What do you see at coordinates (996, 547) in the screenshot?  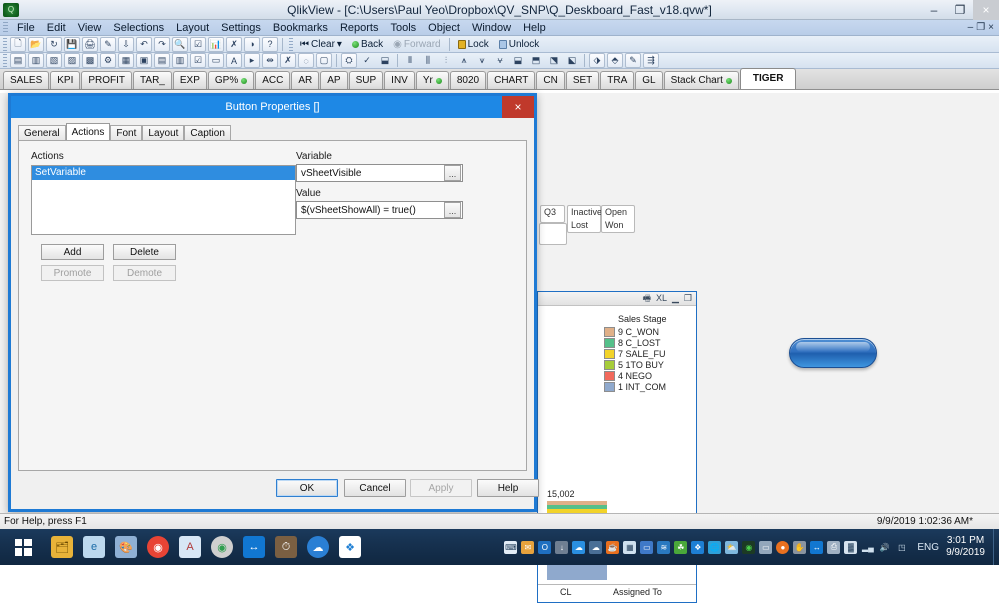 I see `show-desktop-button` at bounding box center [996, 547].